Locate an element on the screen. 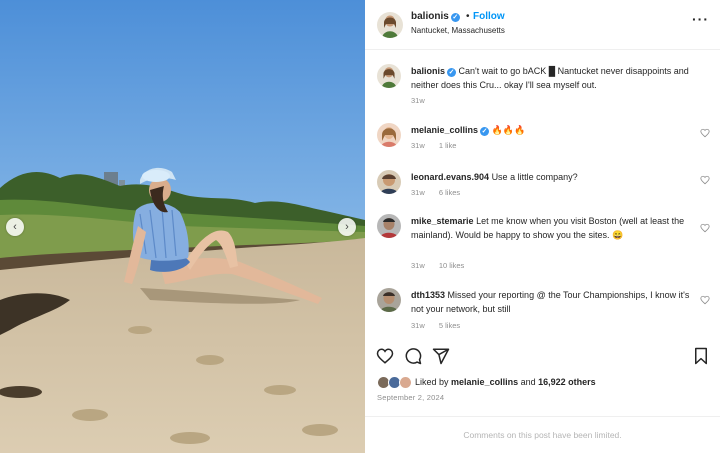 Image resolution: width=720 pixels, height=453 pixels. comment-likes: 1 like is located at coordinates (448, 145).